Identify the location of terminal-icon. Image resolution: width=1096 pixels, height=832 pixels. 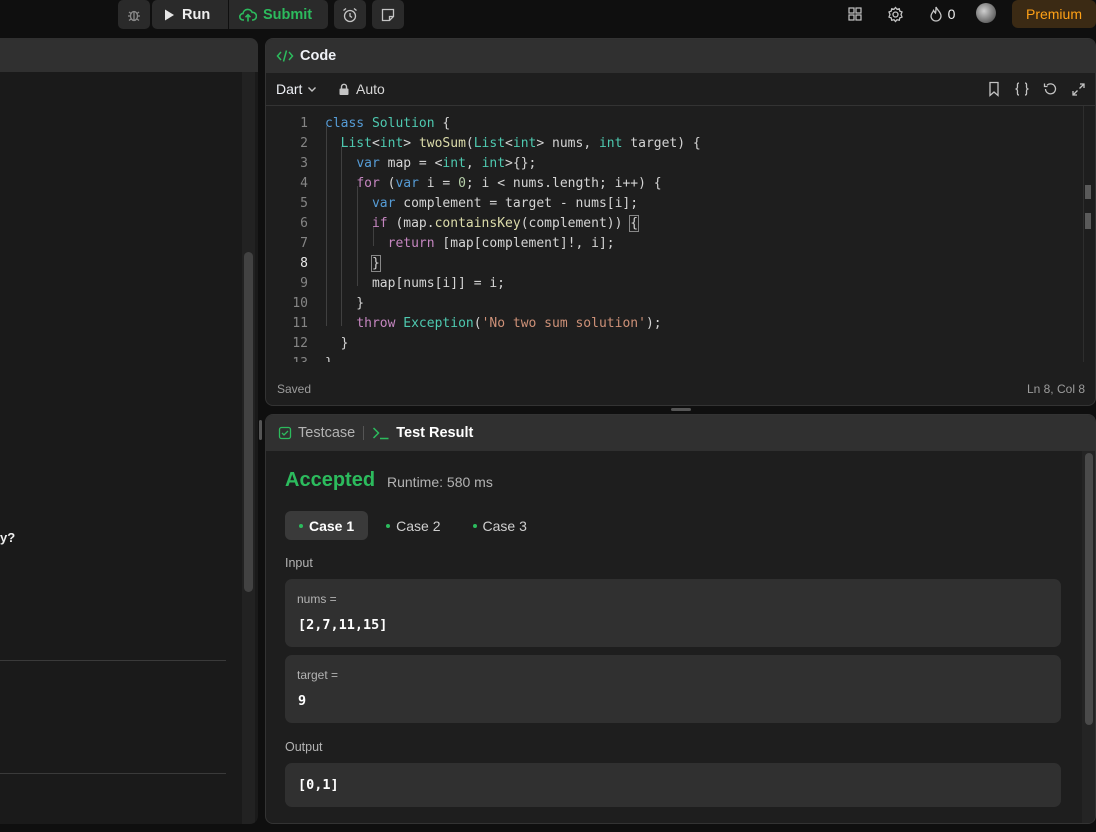
(381, 433).